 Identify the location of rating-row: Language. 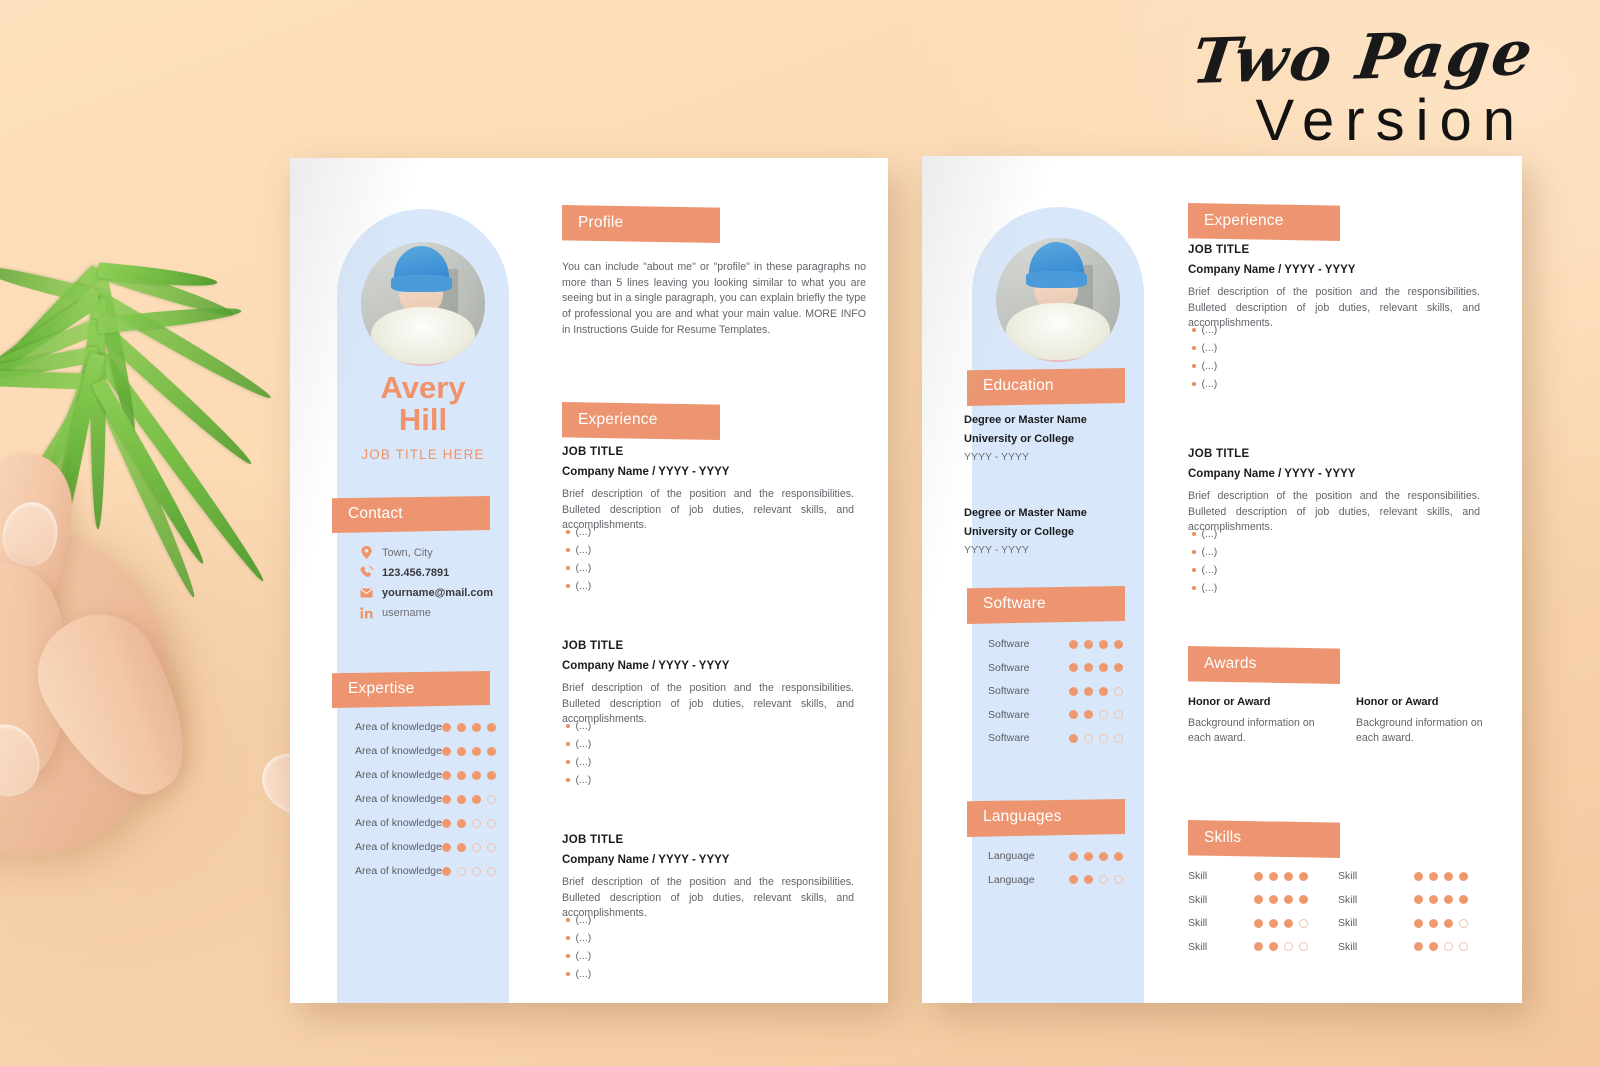
(1055, 856).